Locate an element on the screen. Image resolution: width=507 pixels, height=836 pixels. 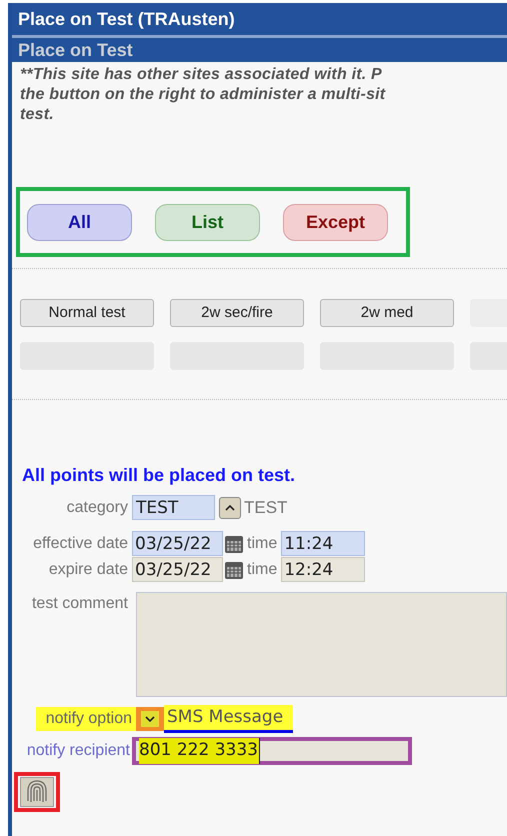
time-field: 11:24 is located at coordinates (323, 543).